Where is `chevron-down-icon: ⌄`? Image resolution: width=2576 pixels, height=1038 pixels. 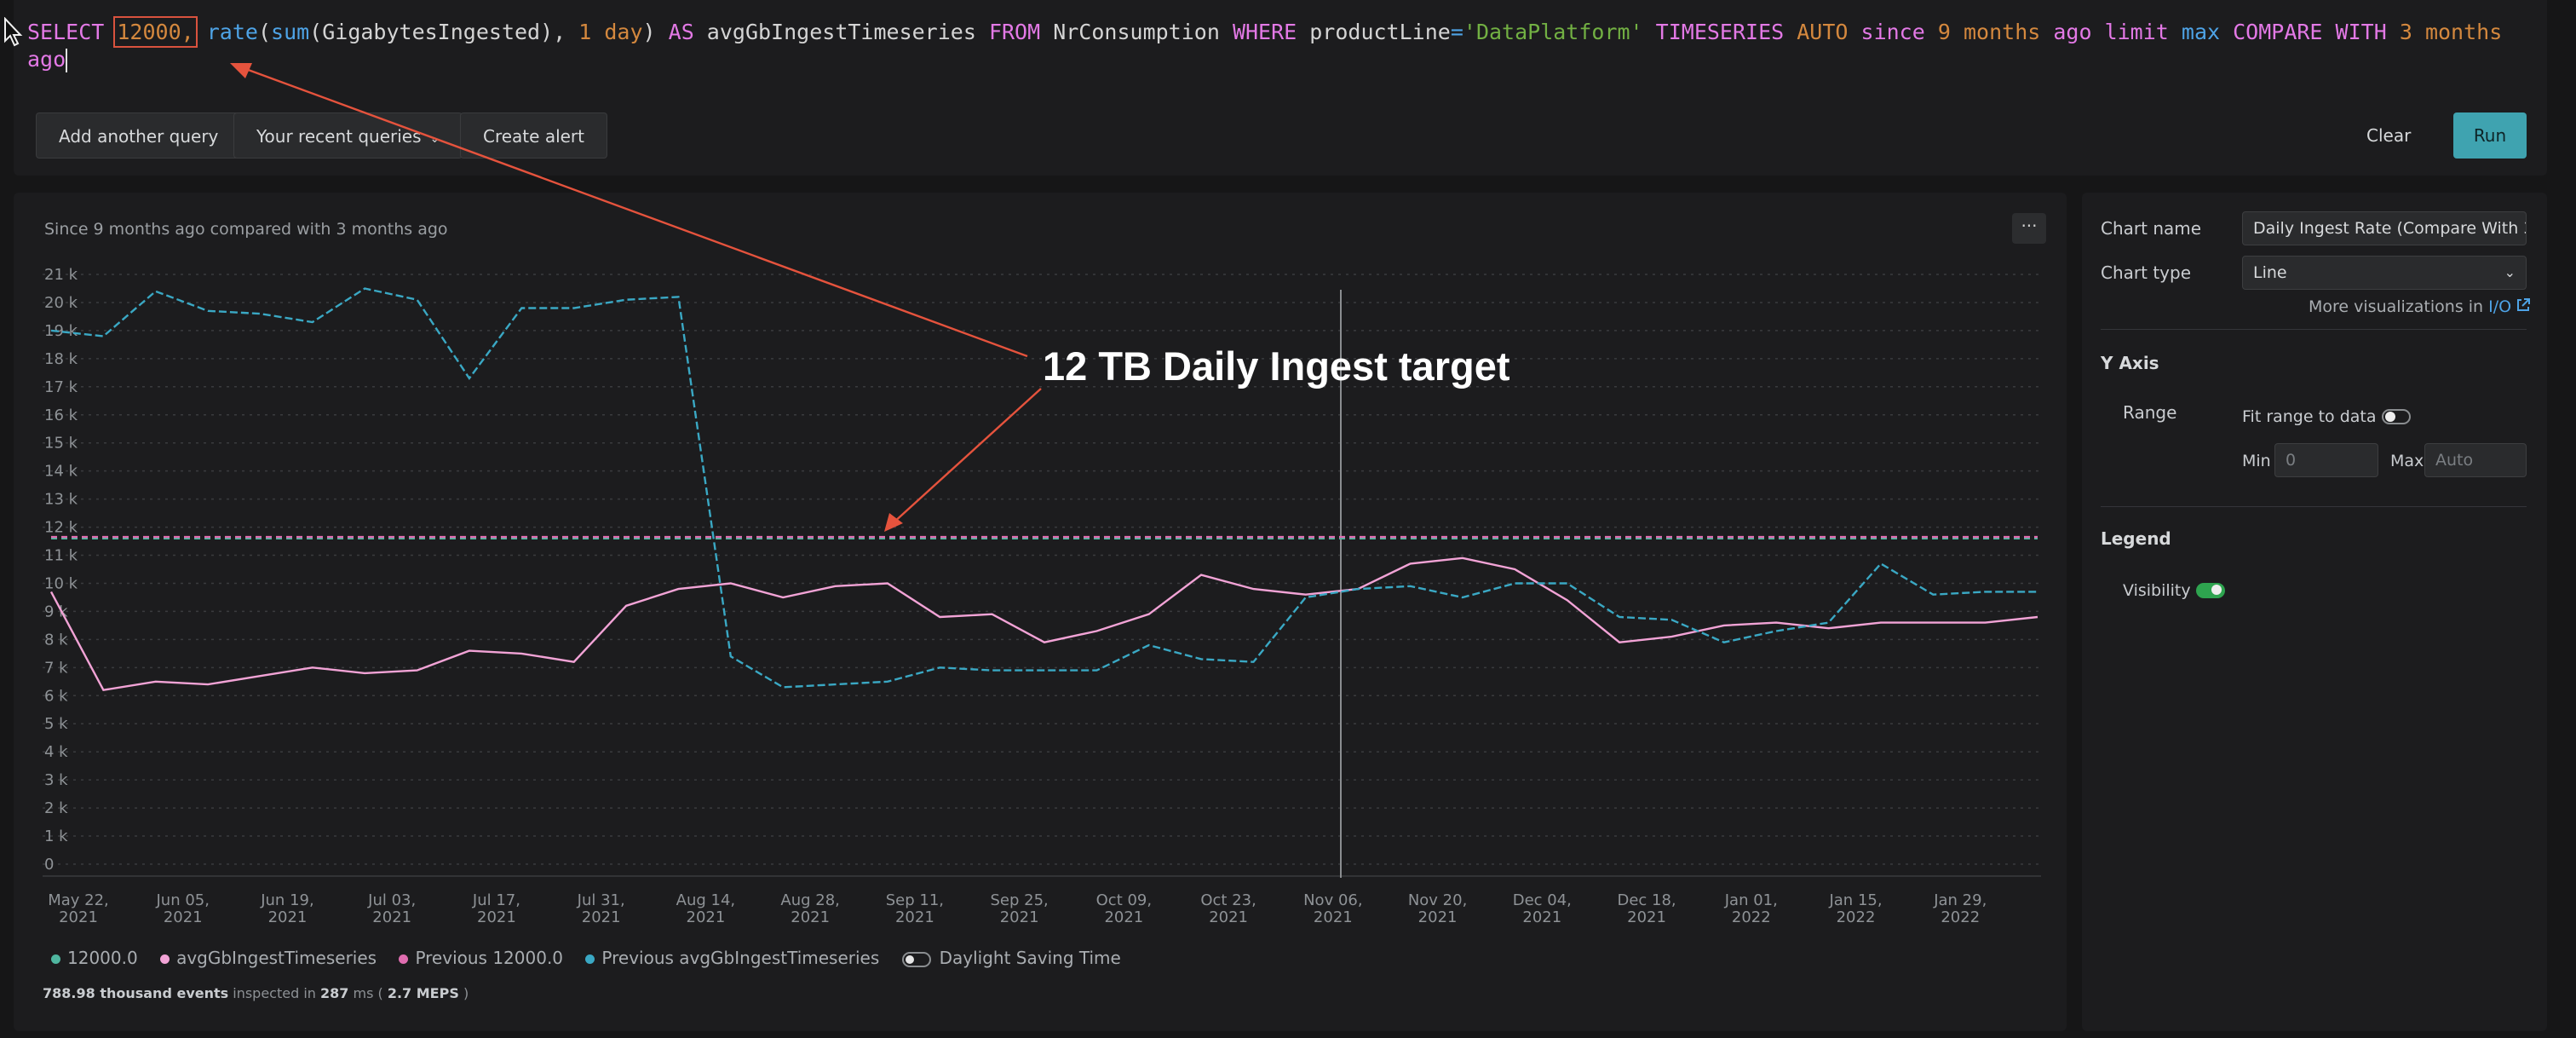
chevron-down-icon: ⌄ is located at coordinates (2510, 272).